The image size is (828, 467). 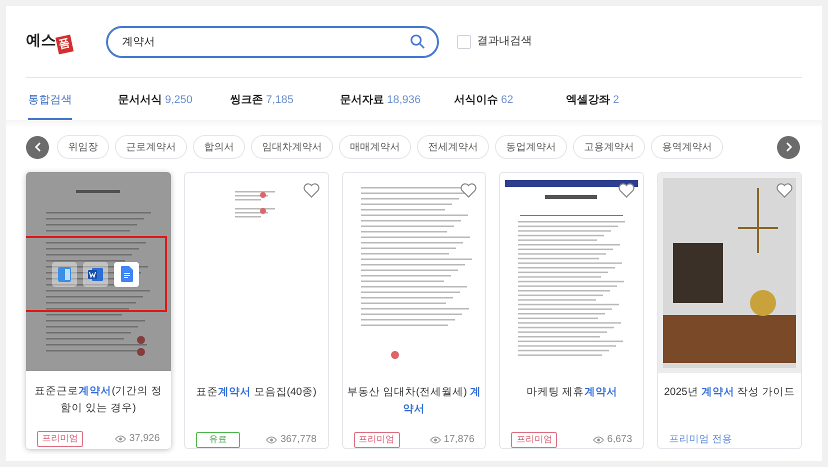 I want to click on search-field: 계약서, so click(x=272, y=42).